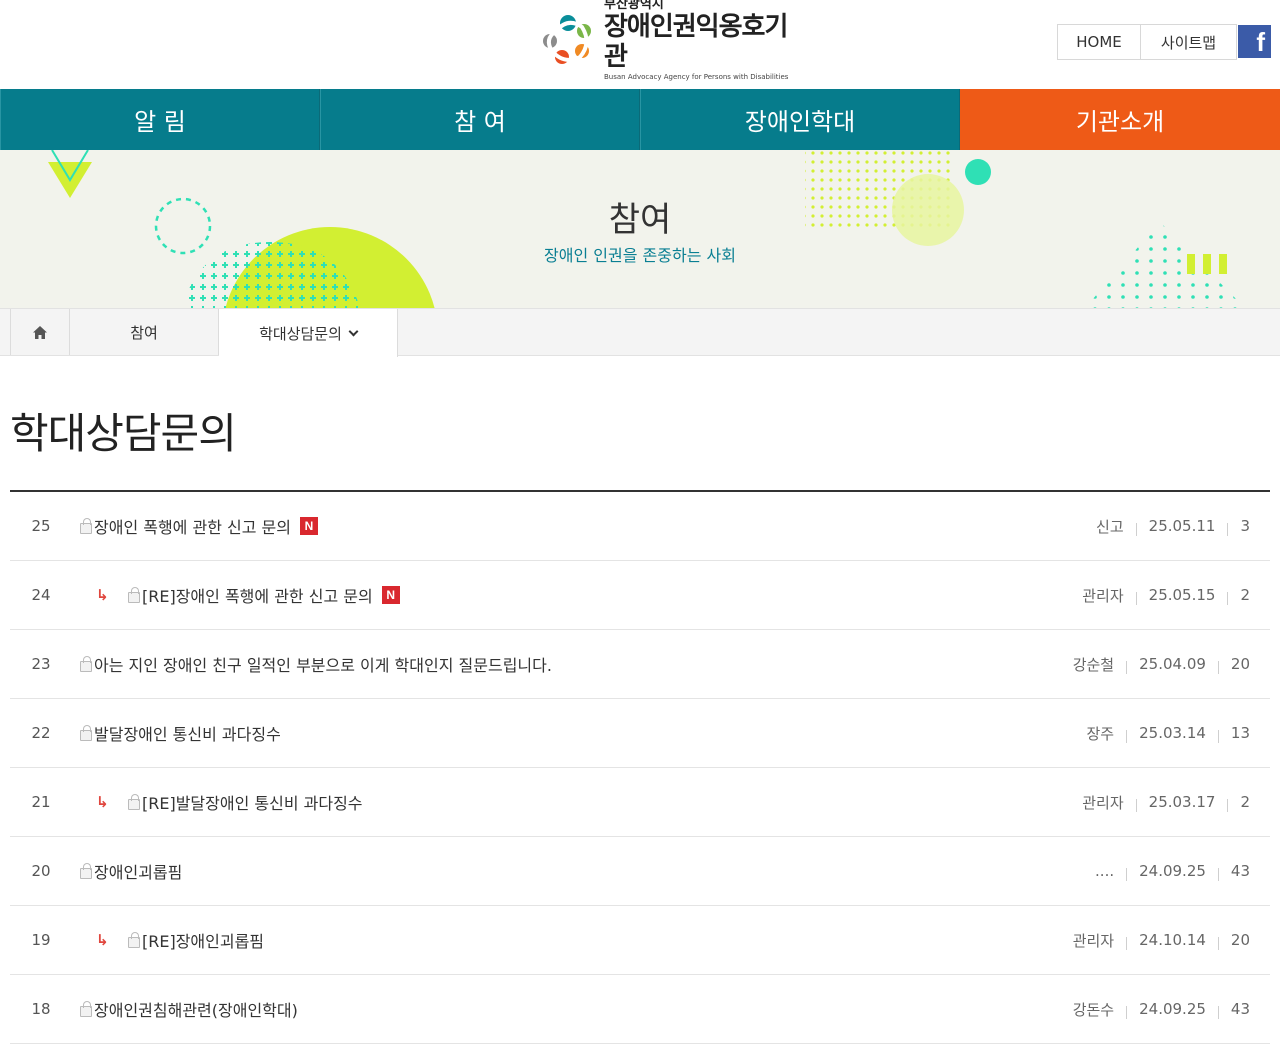 The width and height of the screenshot is (1280, 1044). What do you see at coordinates (640, 220) in the screenshot?
I see `banner-title: 참여` at bounding box center [640, 220].